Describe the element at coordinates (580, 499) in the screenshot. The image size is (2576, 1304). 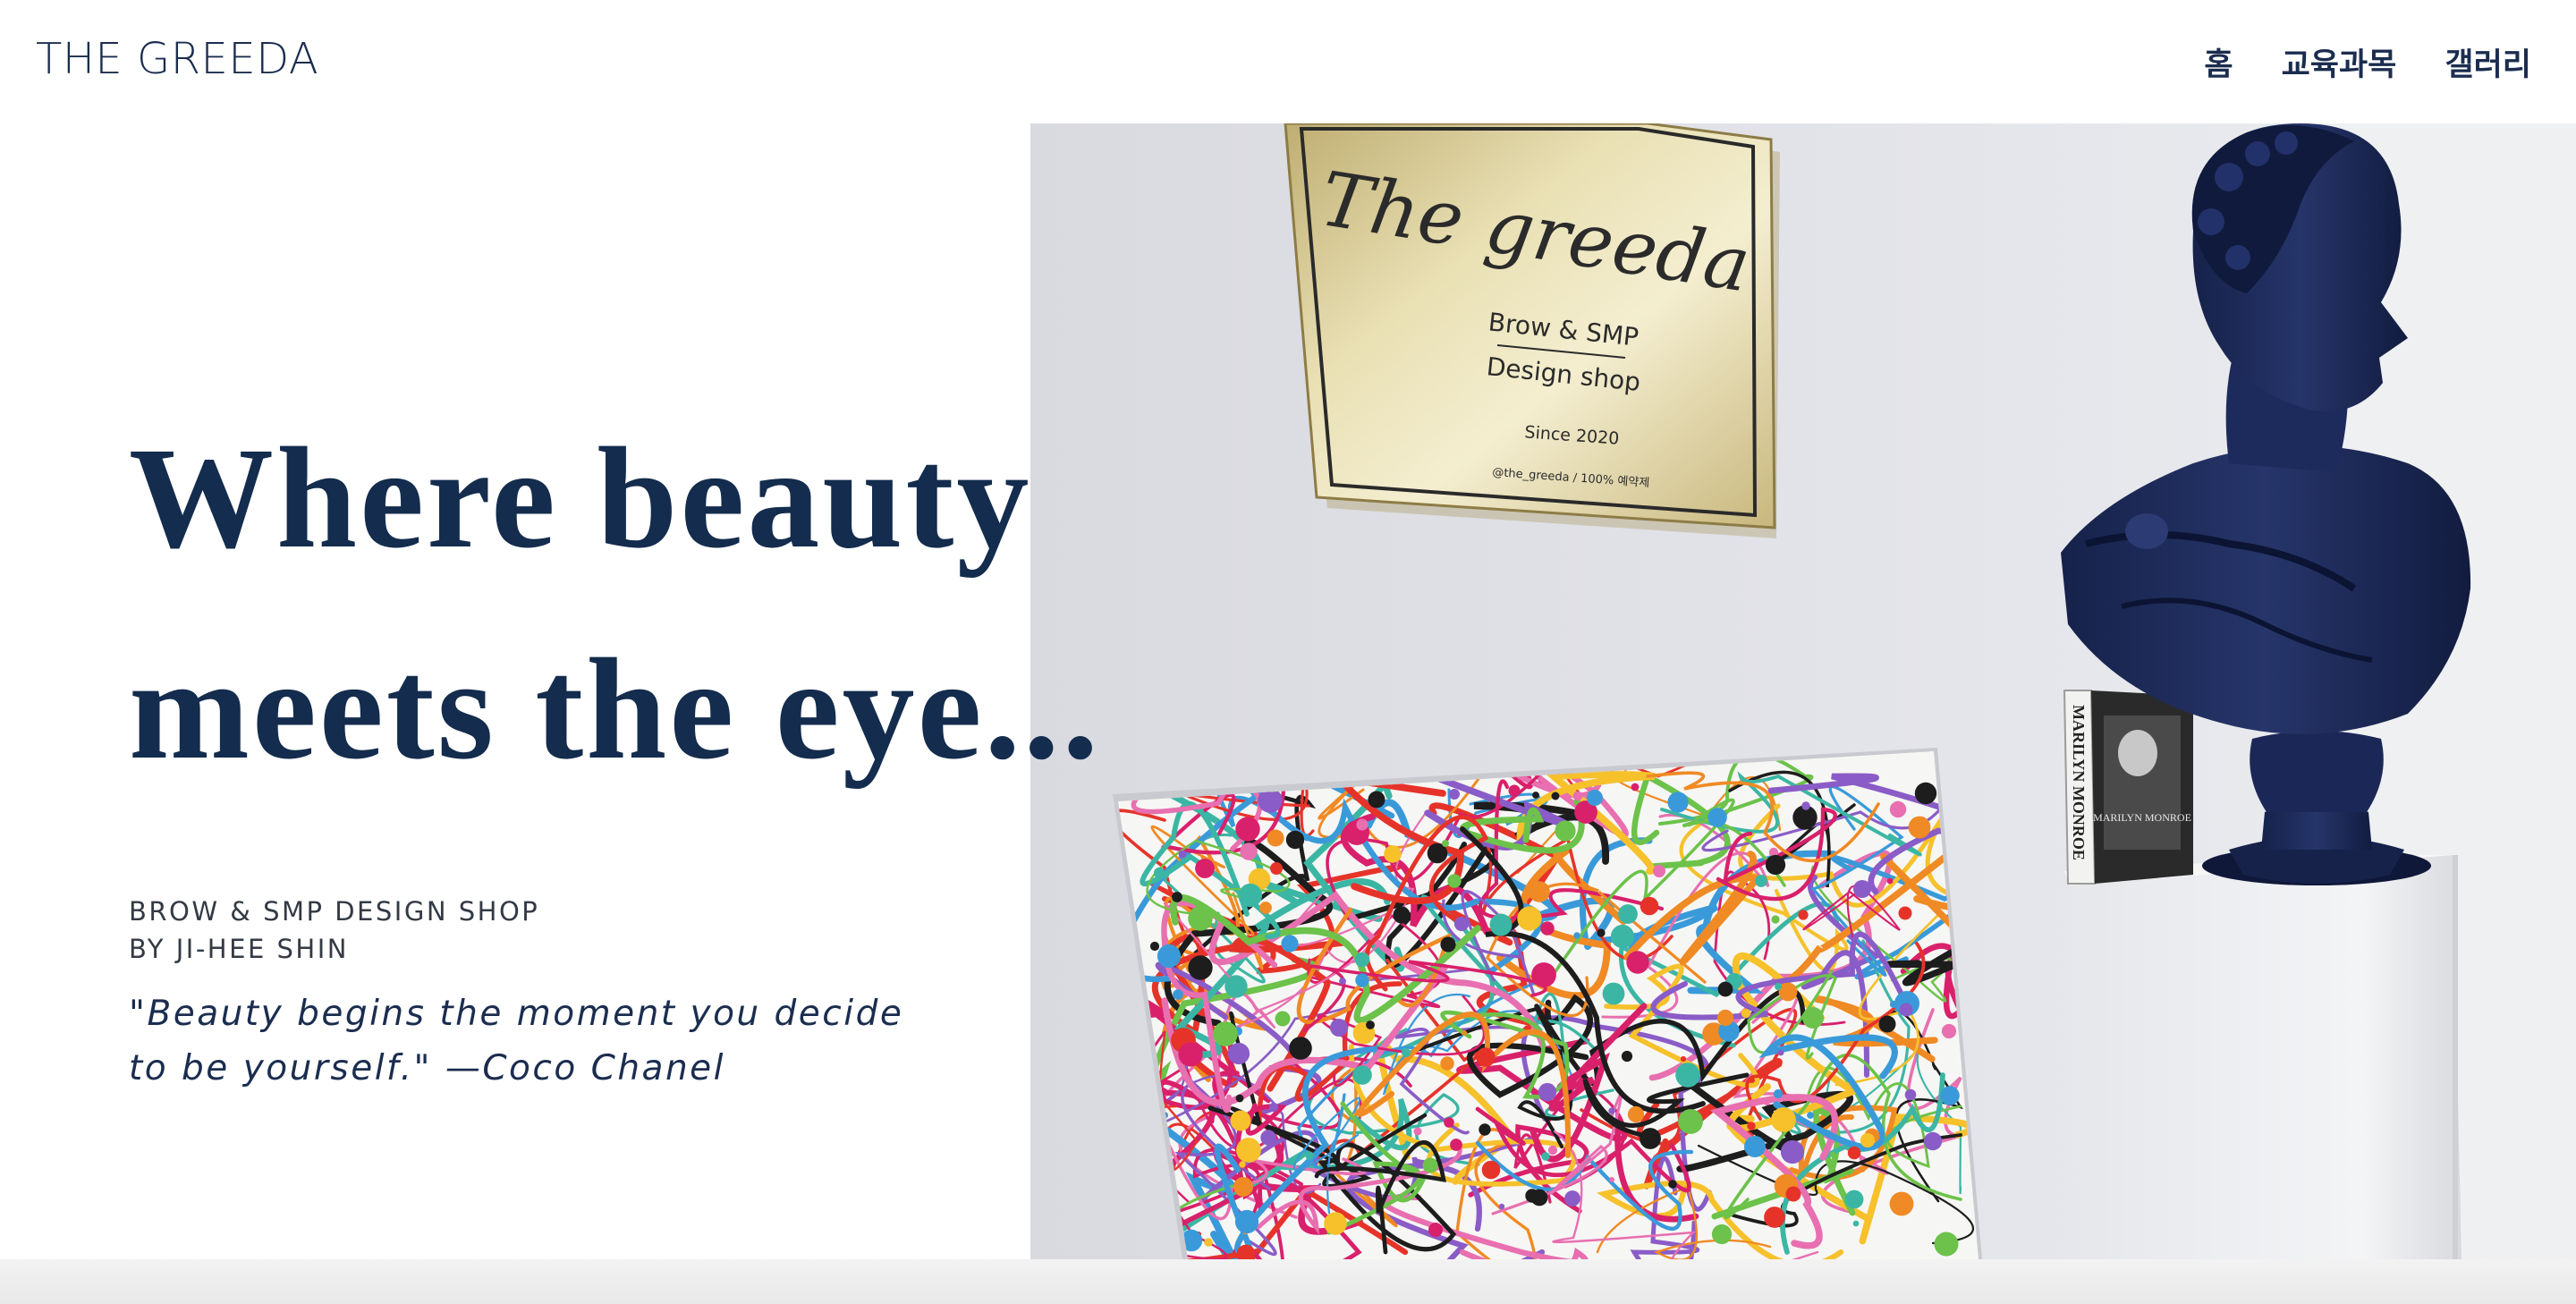
I see `headline-line-1: Where beauty` at that location.